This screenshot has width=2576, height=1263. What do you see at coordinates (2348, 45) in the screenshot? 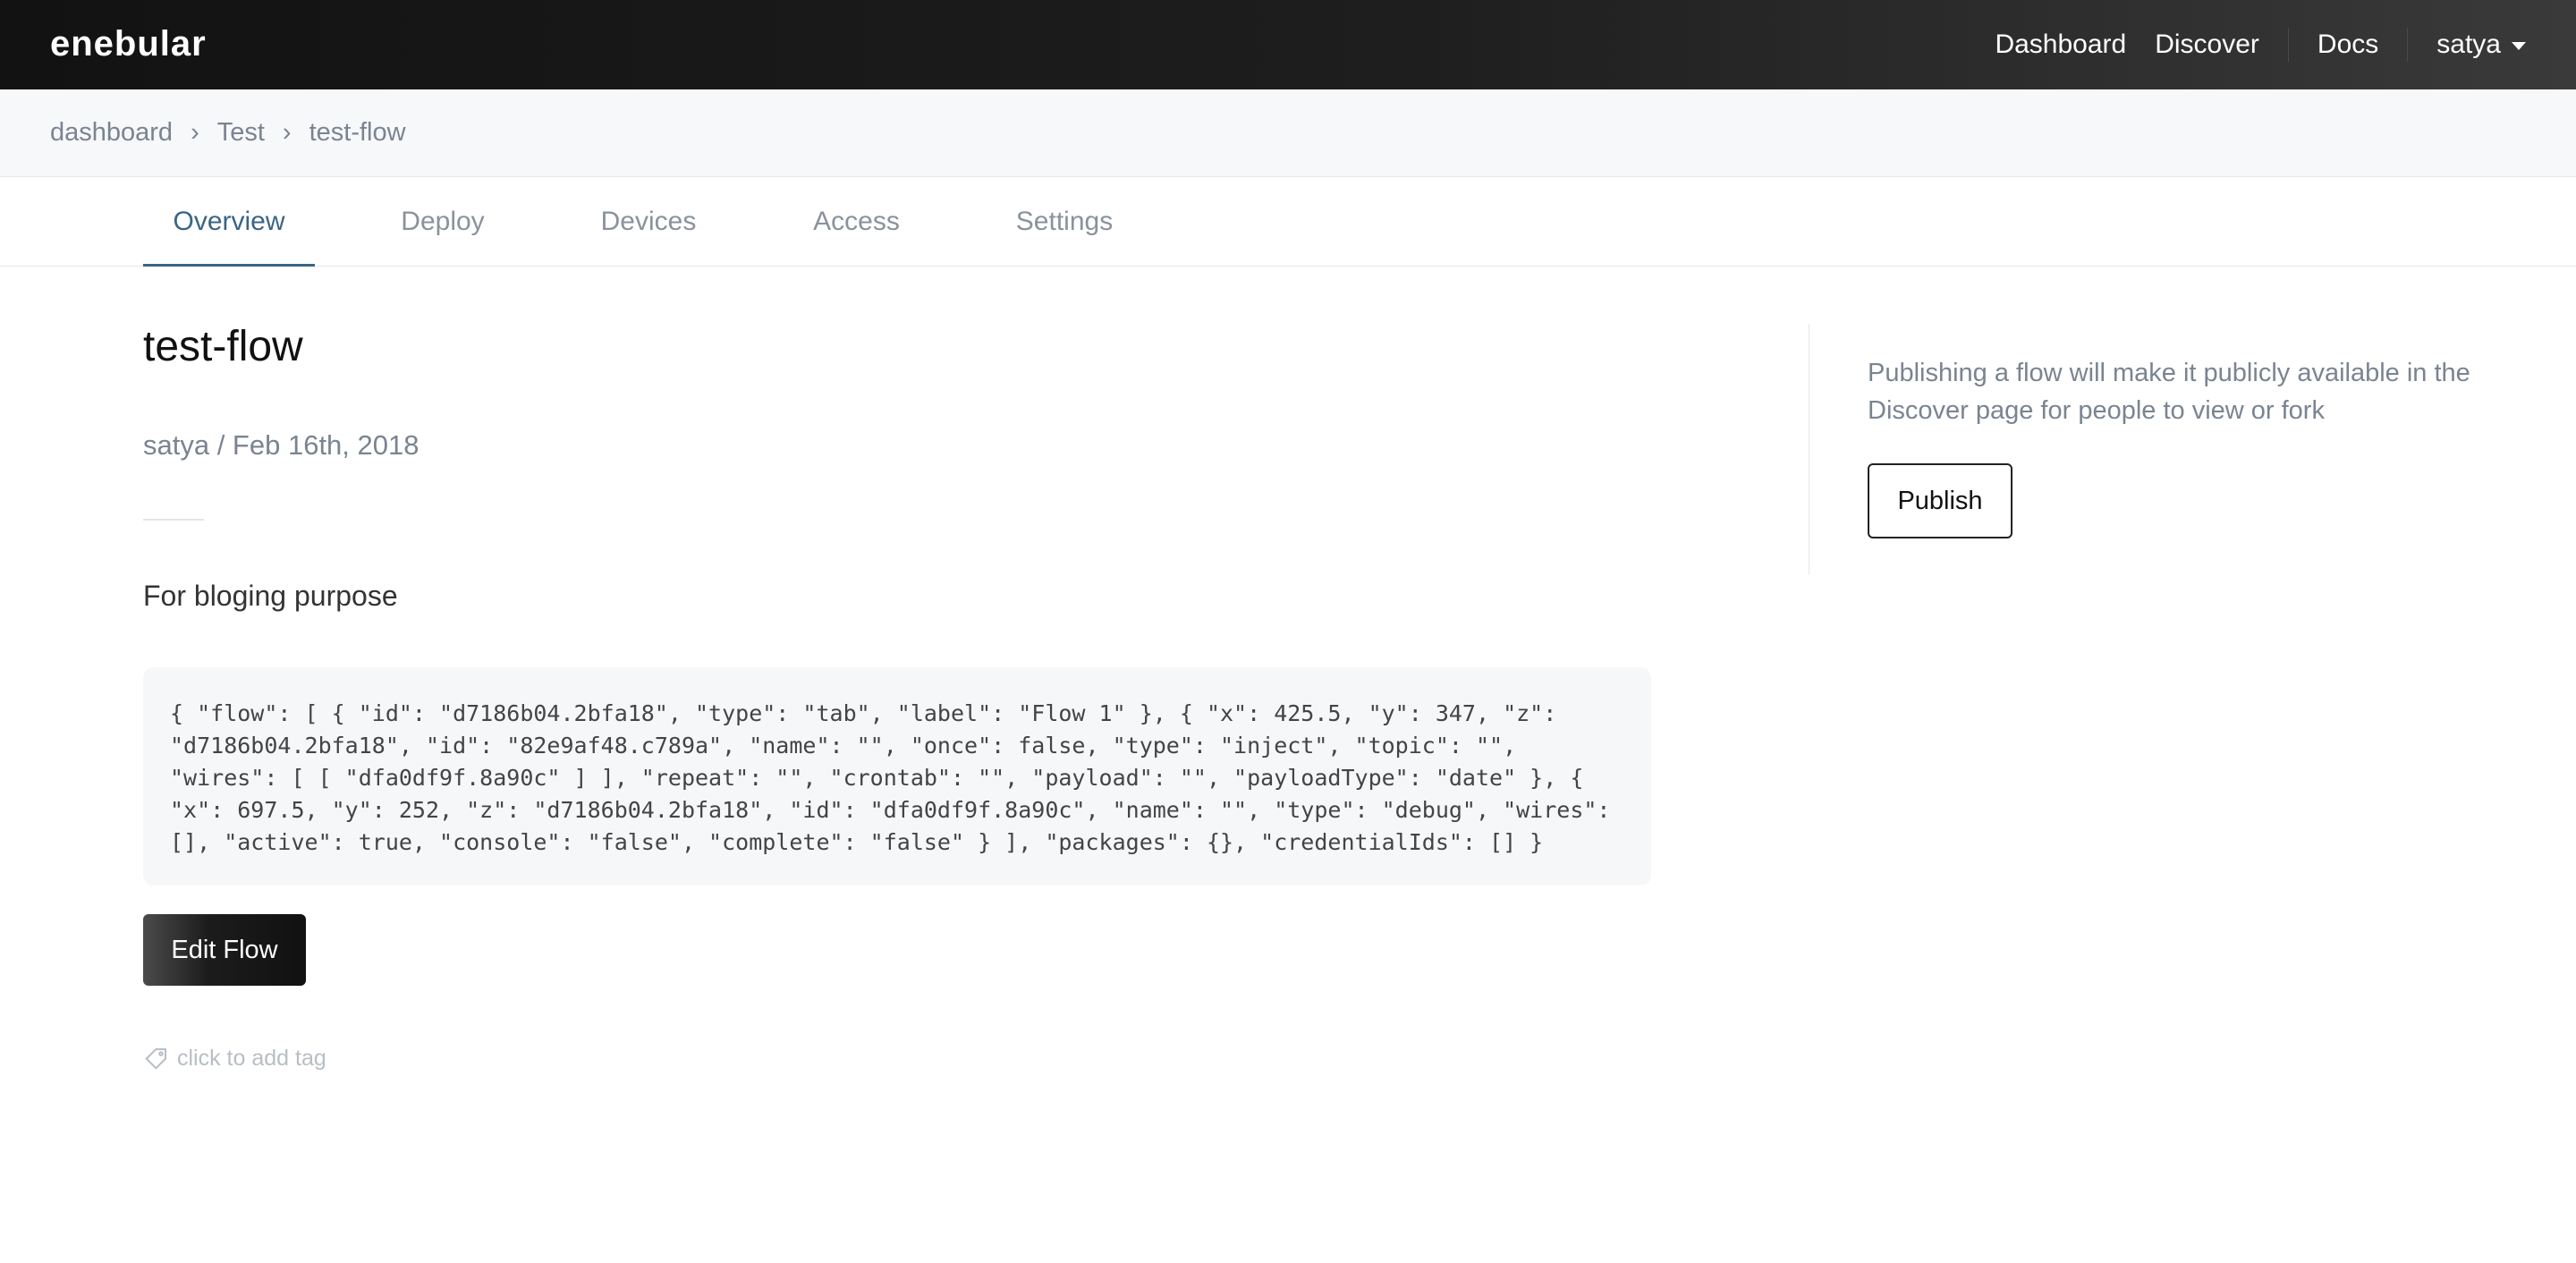
I see `nav-link-docs: Docs` at bounding box center [2348, 45].